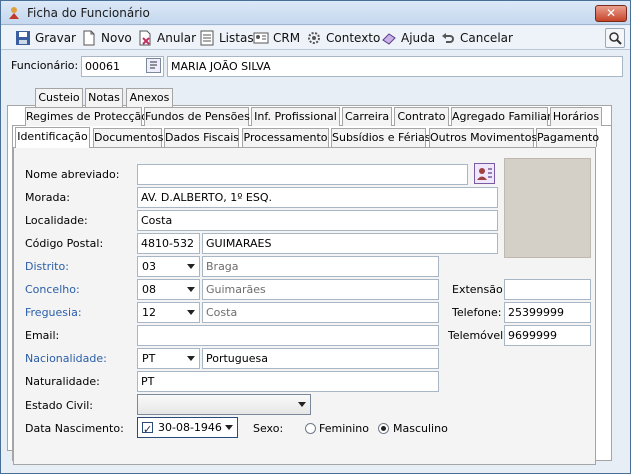 The width and height of the screenshot is (631, 474). What do you see at coordinates (483, 137) in the screenshot?
I see `tab-outros-movimentos: Outros Movimentos` at bounding box center [483, 137].